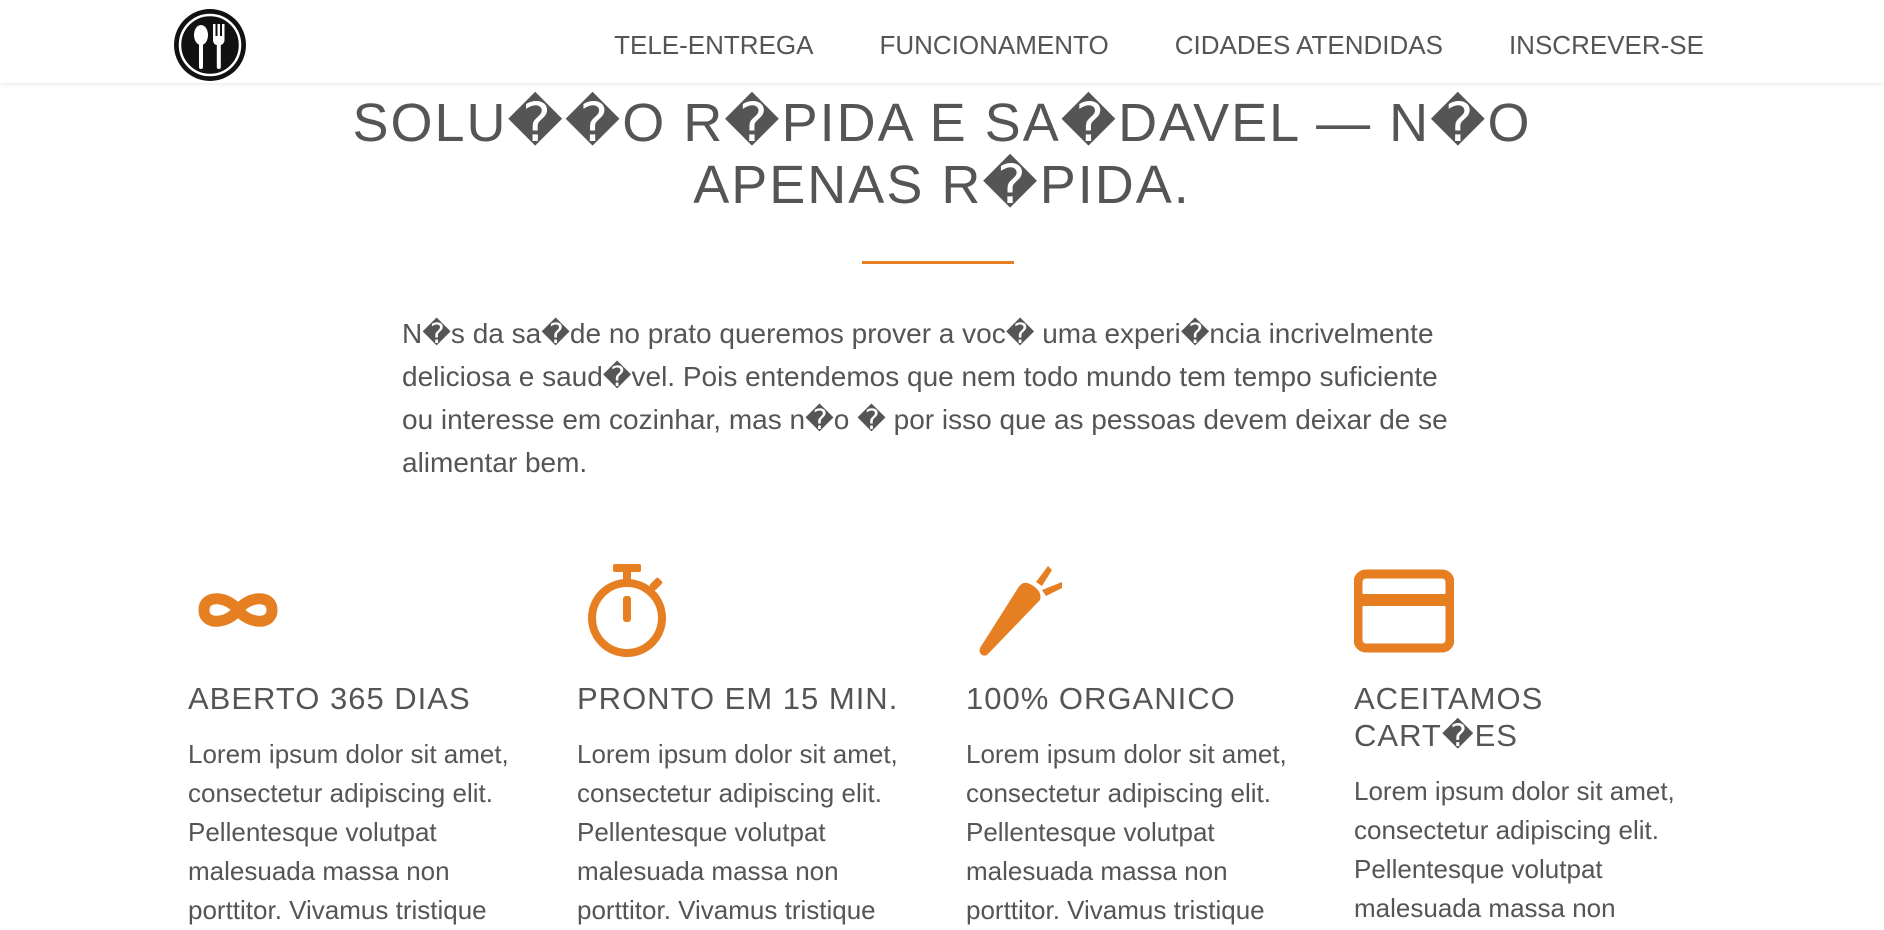 This screenshot has width=1884, height=930. I want to click on title-divider, so click(938, 262).